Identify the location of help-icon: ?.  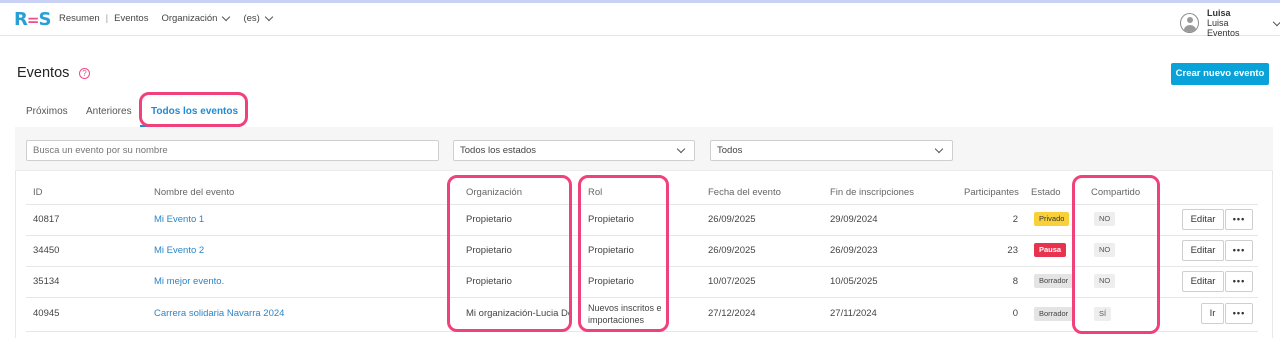
(84, 73).